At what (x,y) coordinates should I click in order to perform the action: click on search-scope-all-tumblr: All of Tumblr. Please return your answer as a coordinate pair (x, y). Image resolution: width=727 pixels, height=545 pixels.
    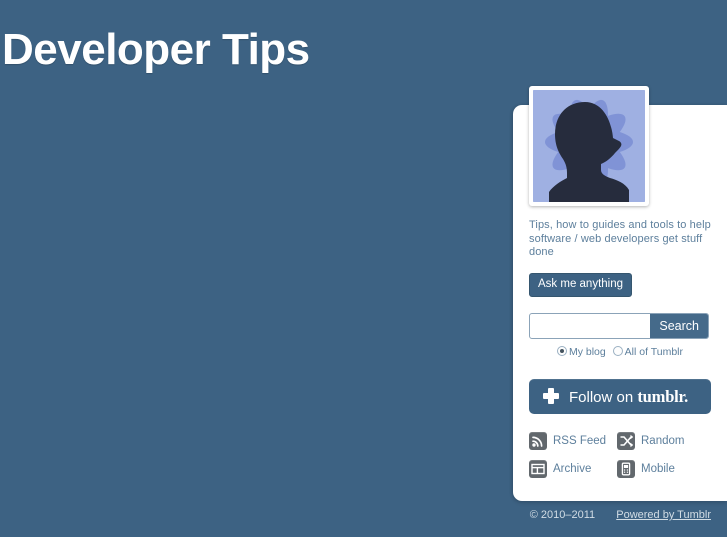
    Looking at the image, I should click on (648, 352).